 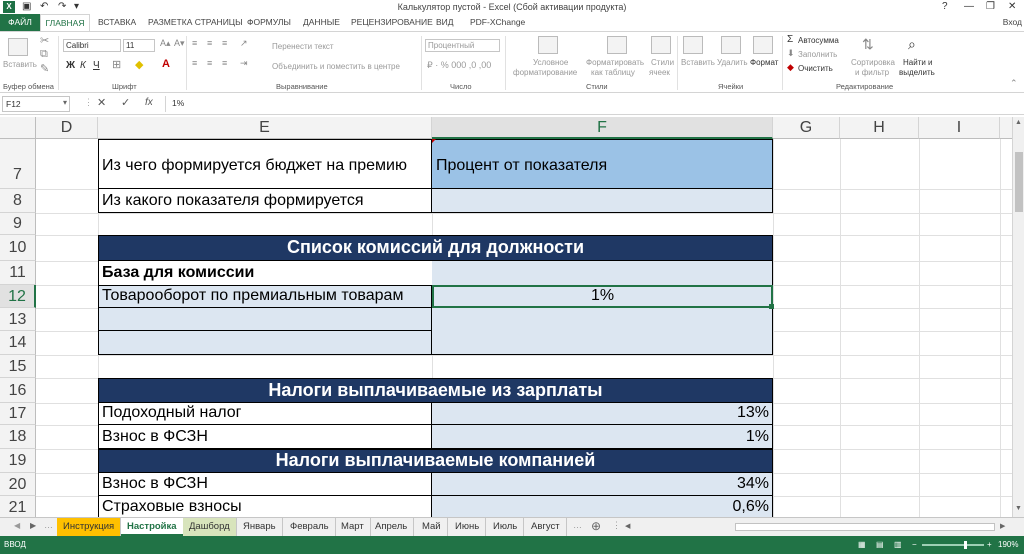 I want to click on row-header-9: 9, so click(x=18, y=224).